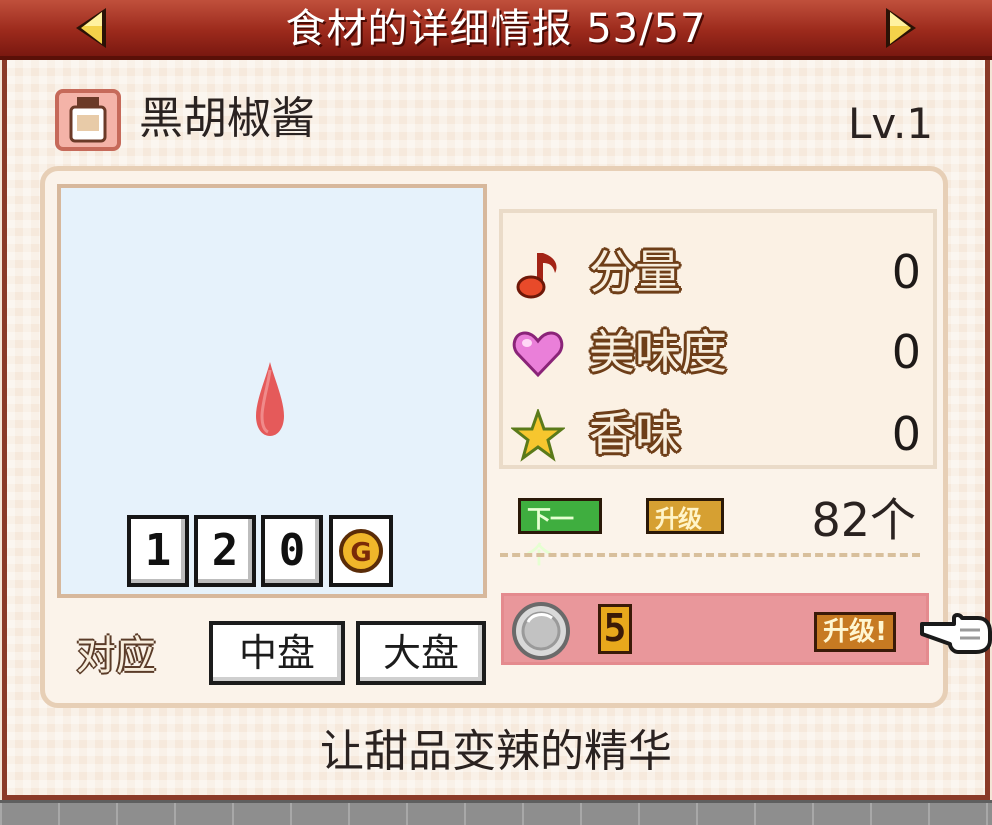 This screenshot has width=992, height=825. Describe the element at coordinates (658, 352) in the screenshot. I see `stat-label: 美味度` at that location.